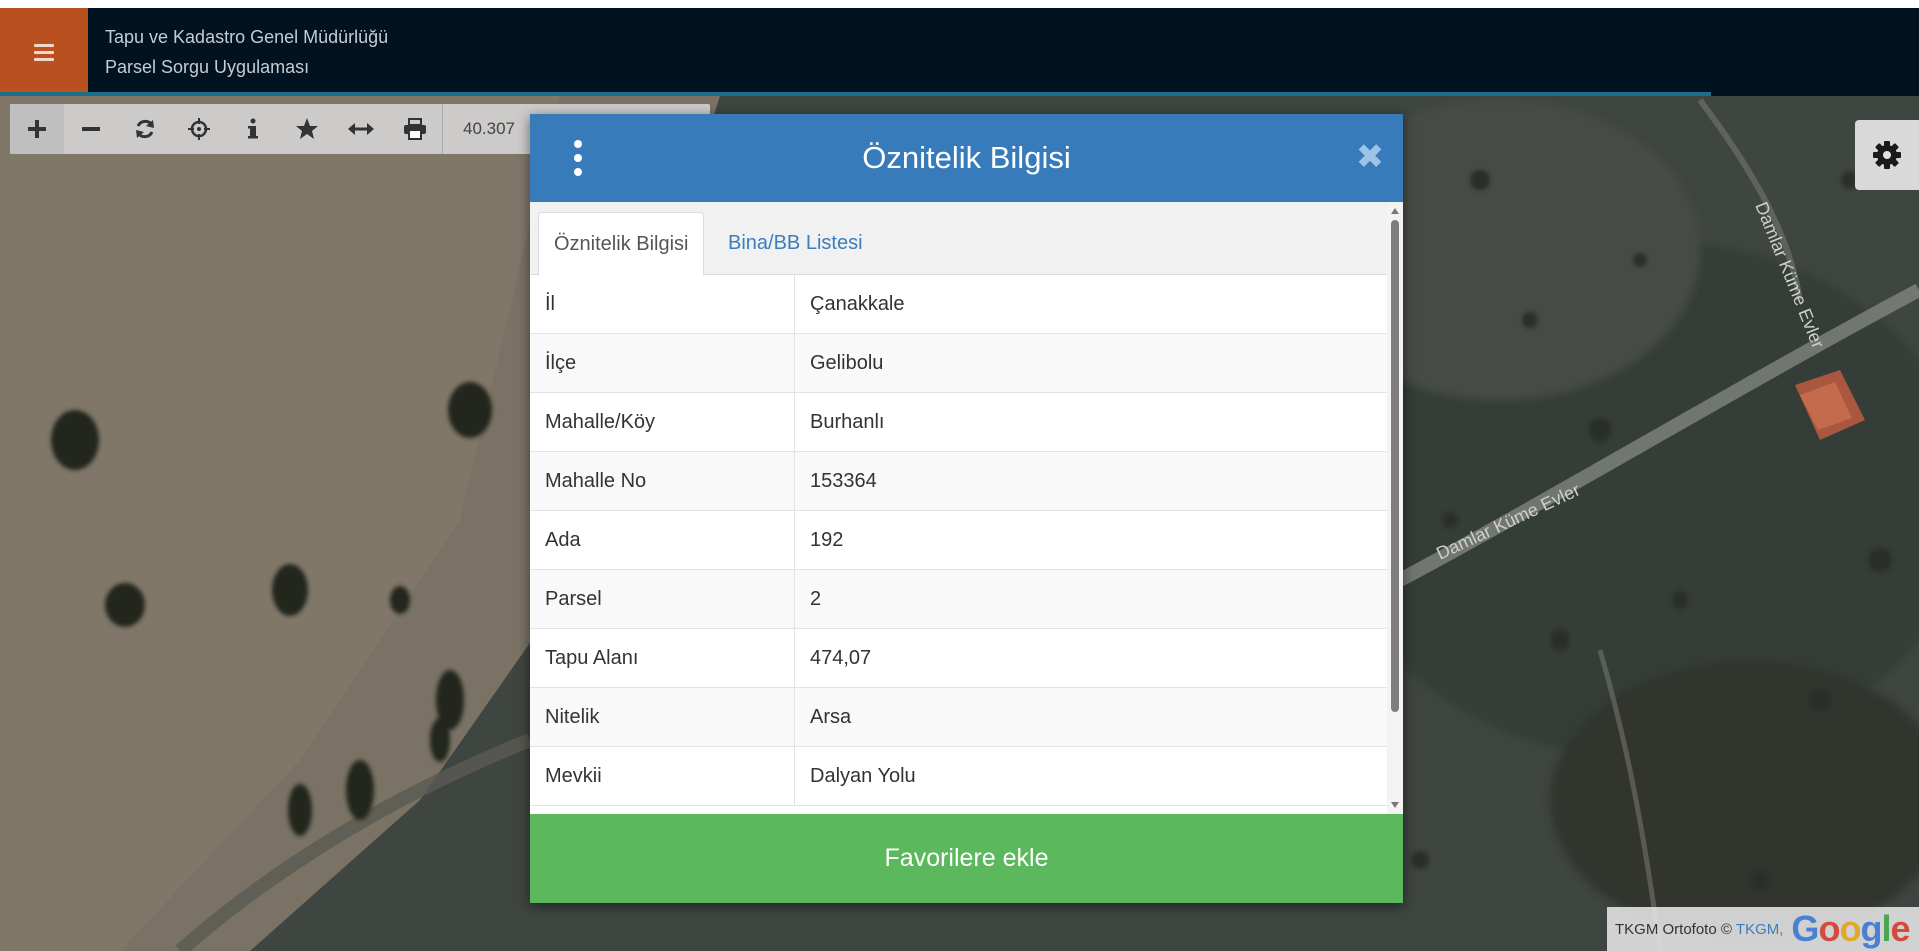 The width and height of the screenshot is (1919, 951). What do you see at coordinates (958, 481) in the screenshot?
I see `table-row: Mahalle No 153364` at bounding box center [958, 481].